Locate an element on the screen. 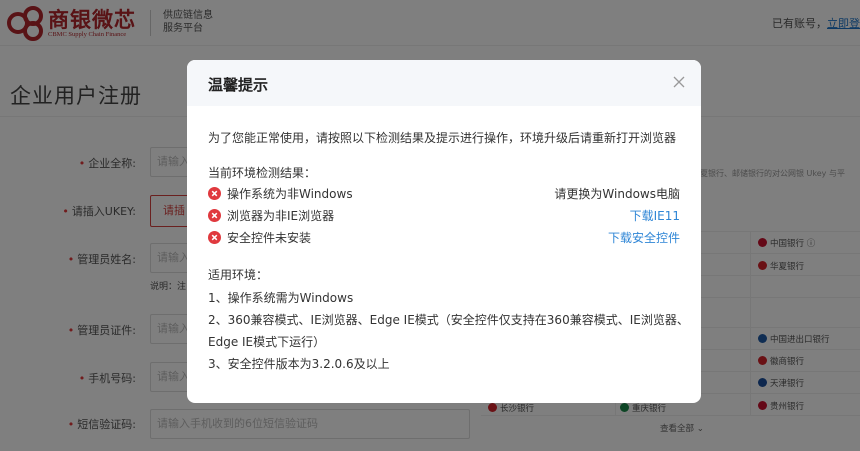  close-icon is located at coordinates (679, 82).